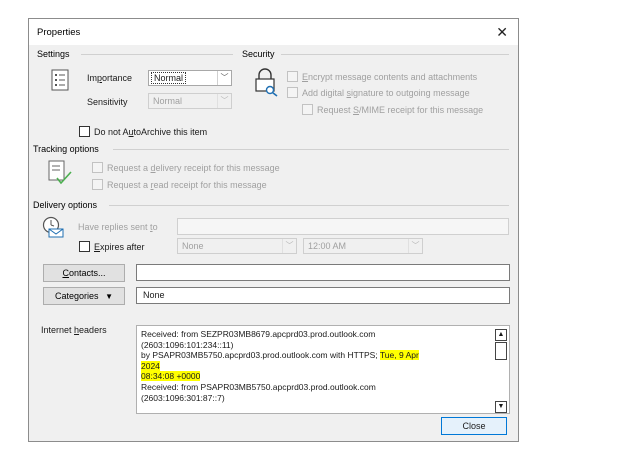  I want to click on importance-value: Normal, so click(169, 78).